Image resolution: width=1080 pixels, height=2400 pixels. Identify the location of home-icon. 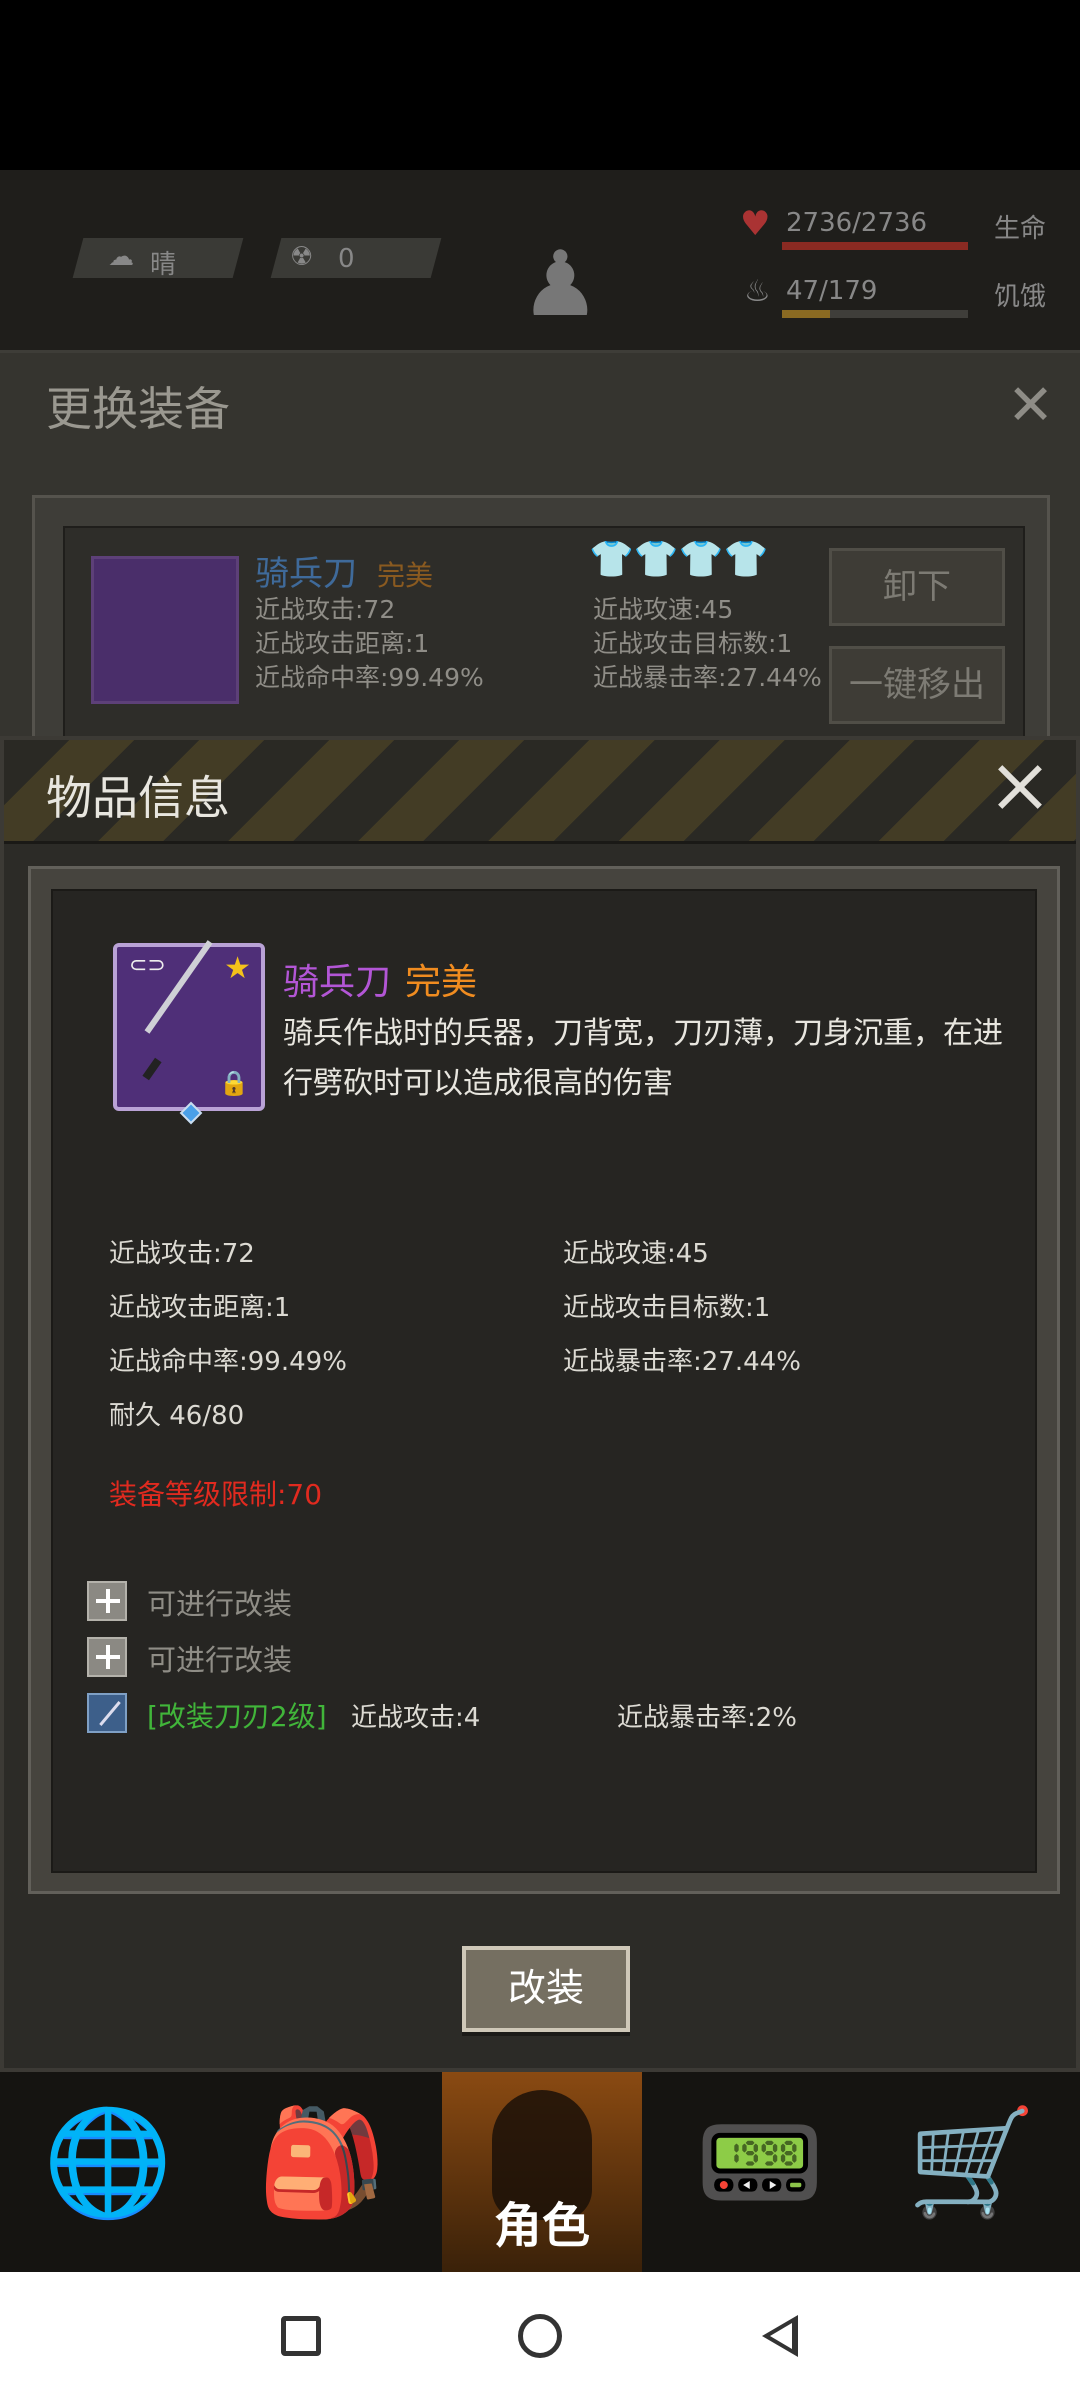
(540, 2336).